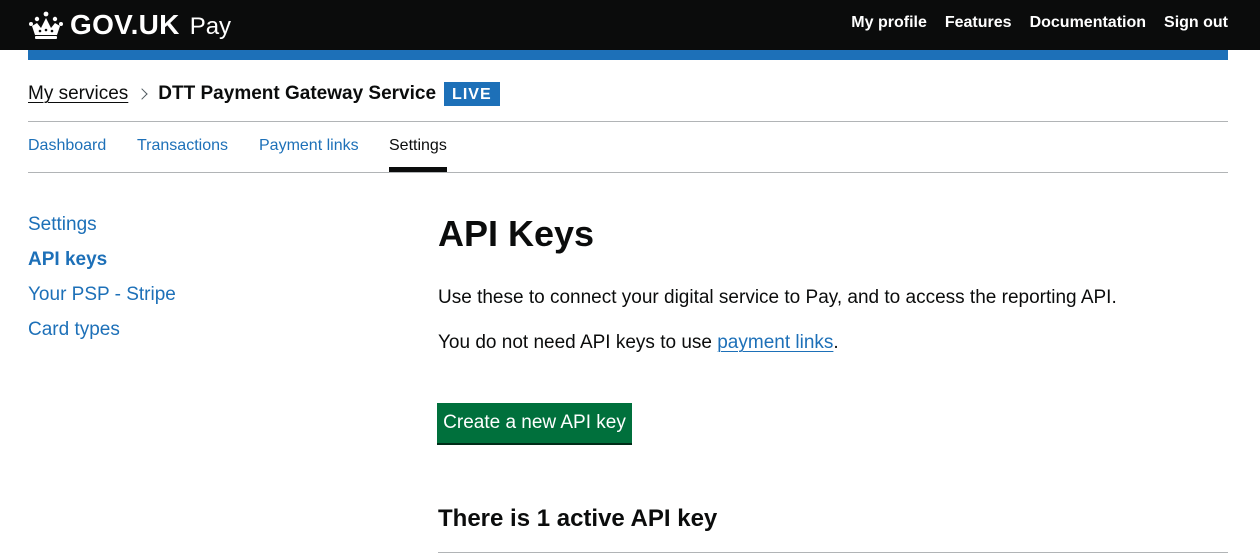 This screenshot has width=1260, height=560. Describe the element at coordinates (578, 518) in the screenshot. I see `active-keys-heading: There is 1 active API key` at that location.